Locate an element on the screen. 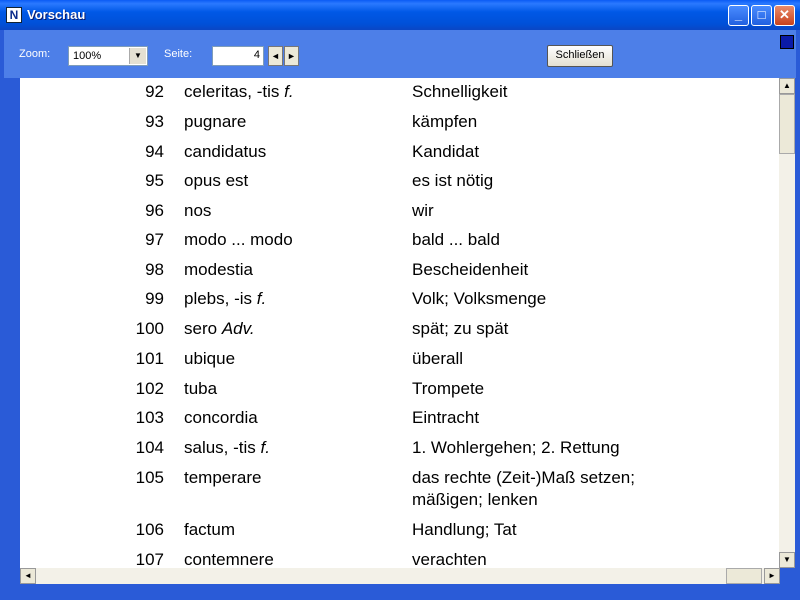 The image size is (800, 600). close-window-button: ✕ is located at coordinates (784, 15).